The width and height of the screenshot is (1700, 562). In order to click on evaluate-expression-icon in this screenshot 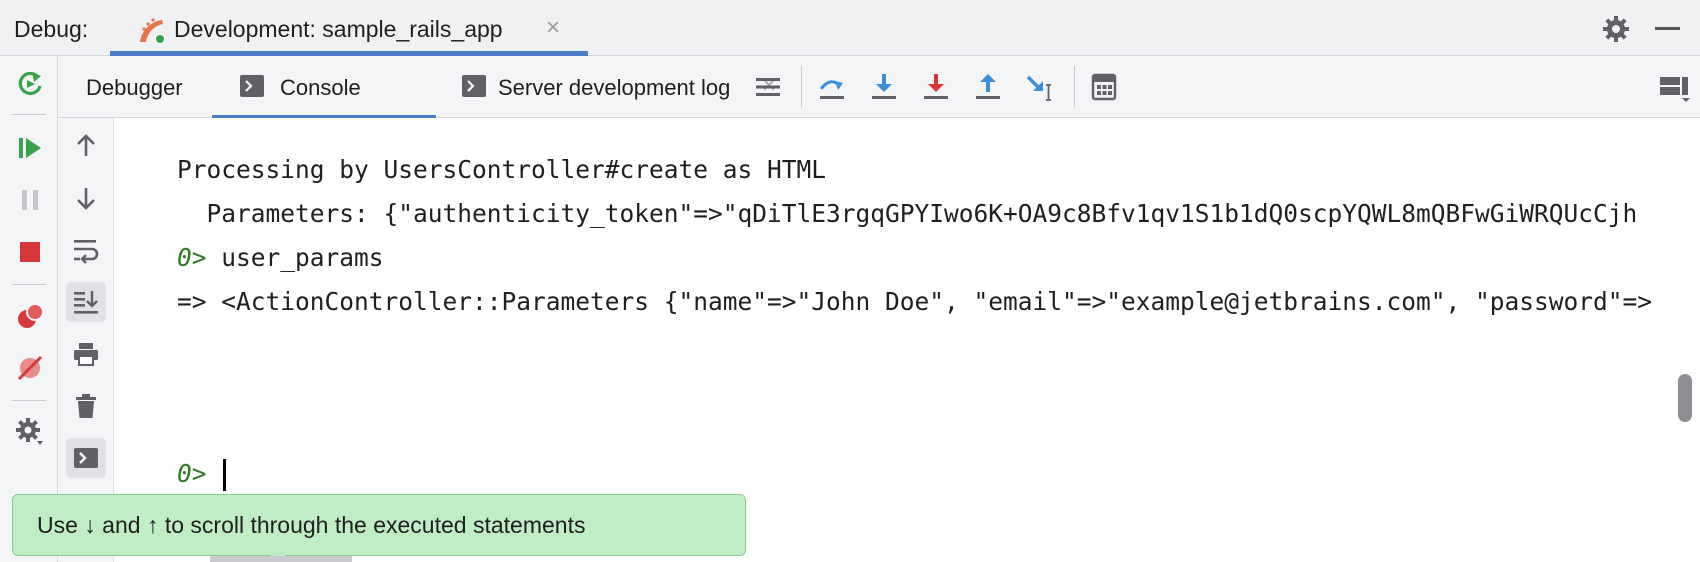, I will do `click(1104, 87)`.